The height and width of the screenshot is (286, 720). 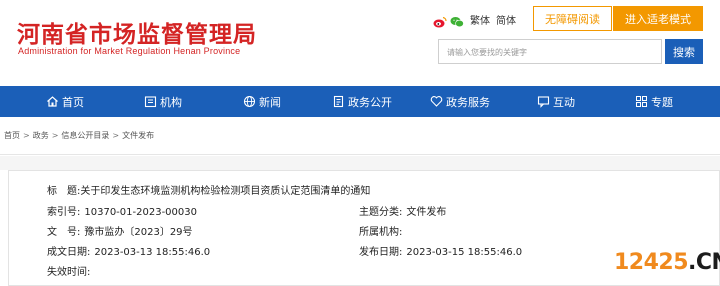 What do you see at coordinates (457, 20) in the screenshot?
I see `wechat-icon` at bounding box center [457, 20].